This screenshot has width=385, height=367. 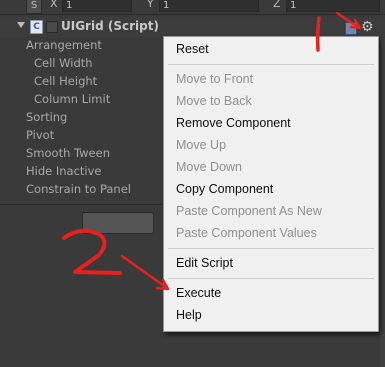 What do you see at coordinates (63, 63) in the screenshot?
I see `property-cell-width: Cell Width` at bounding box center [63, 63].